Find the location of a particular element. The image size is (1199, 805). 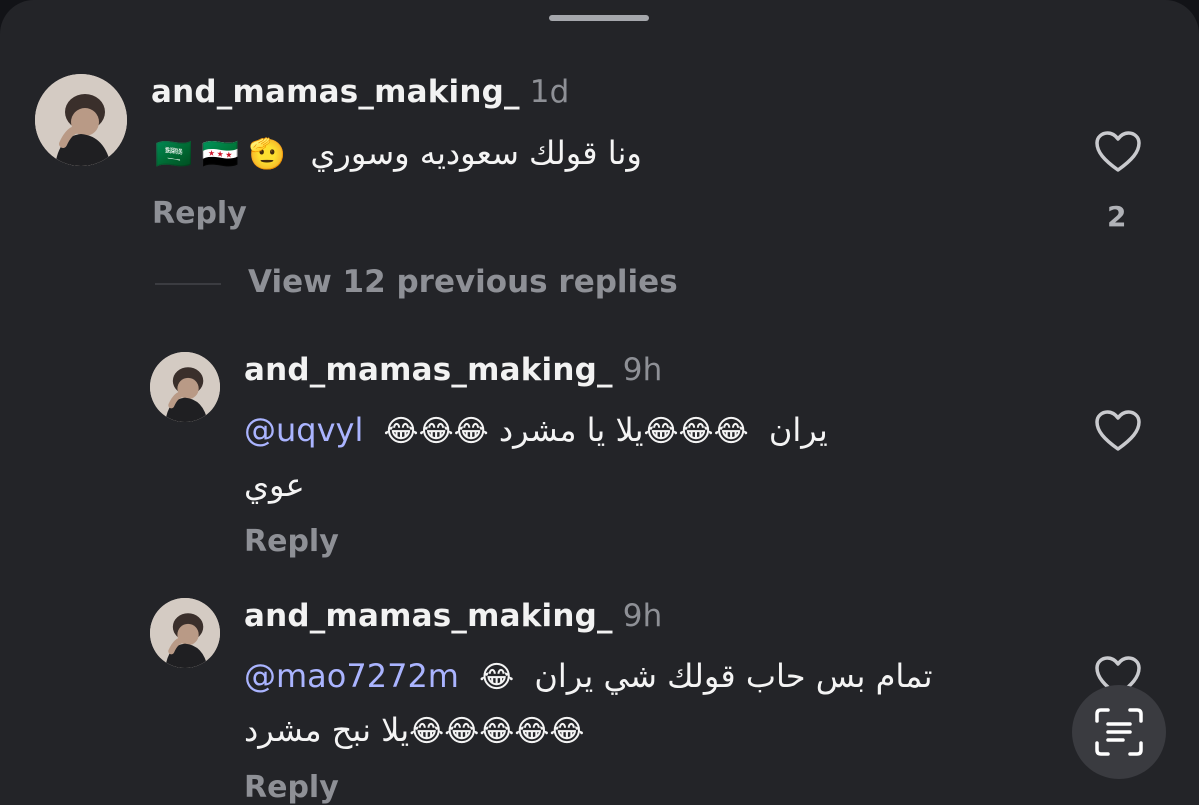

like-count: 2 is located at coordinates (1117, 216).